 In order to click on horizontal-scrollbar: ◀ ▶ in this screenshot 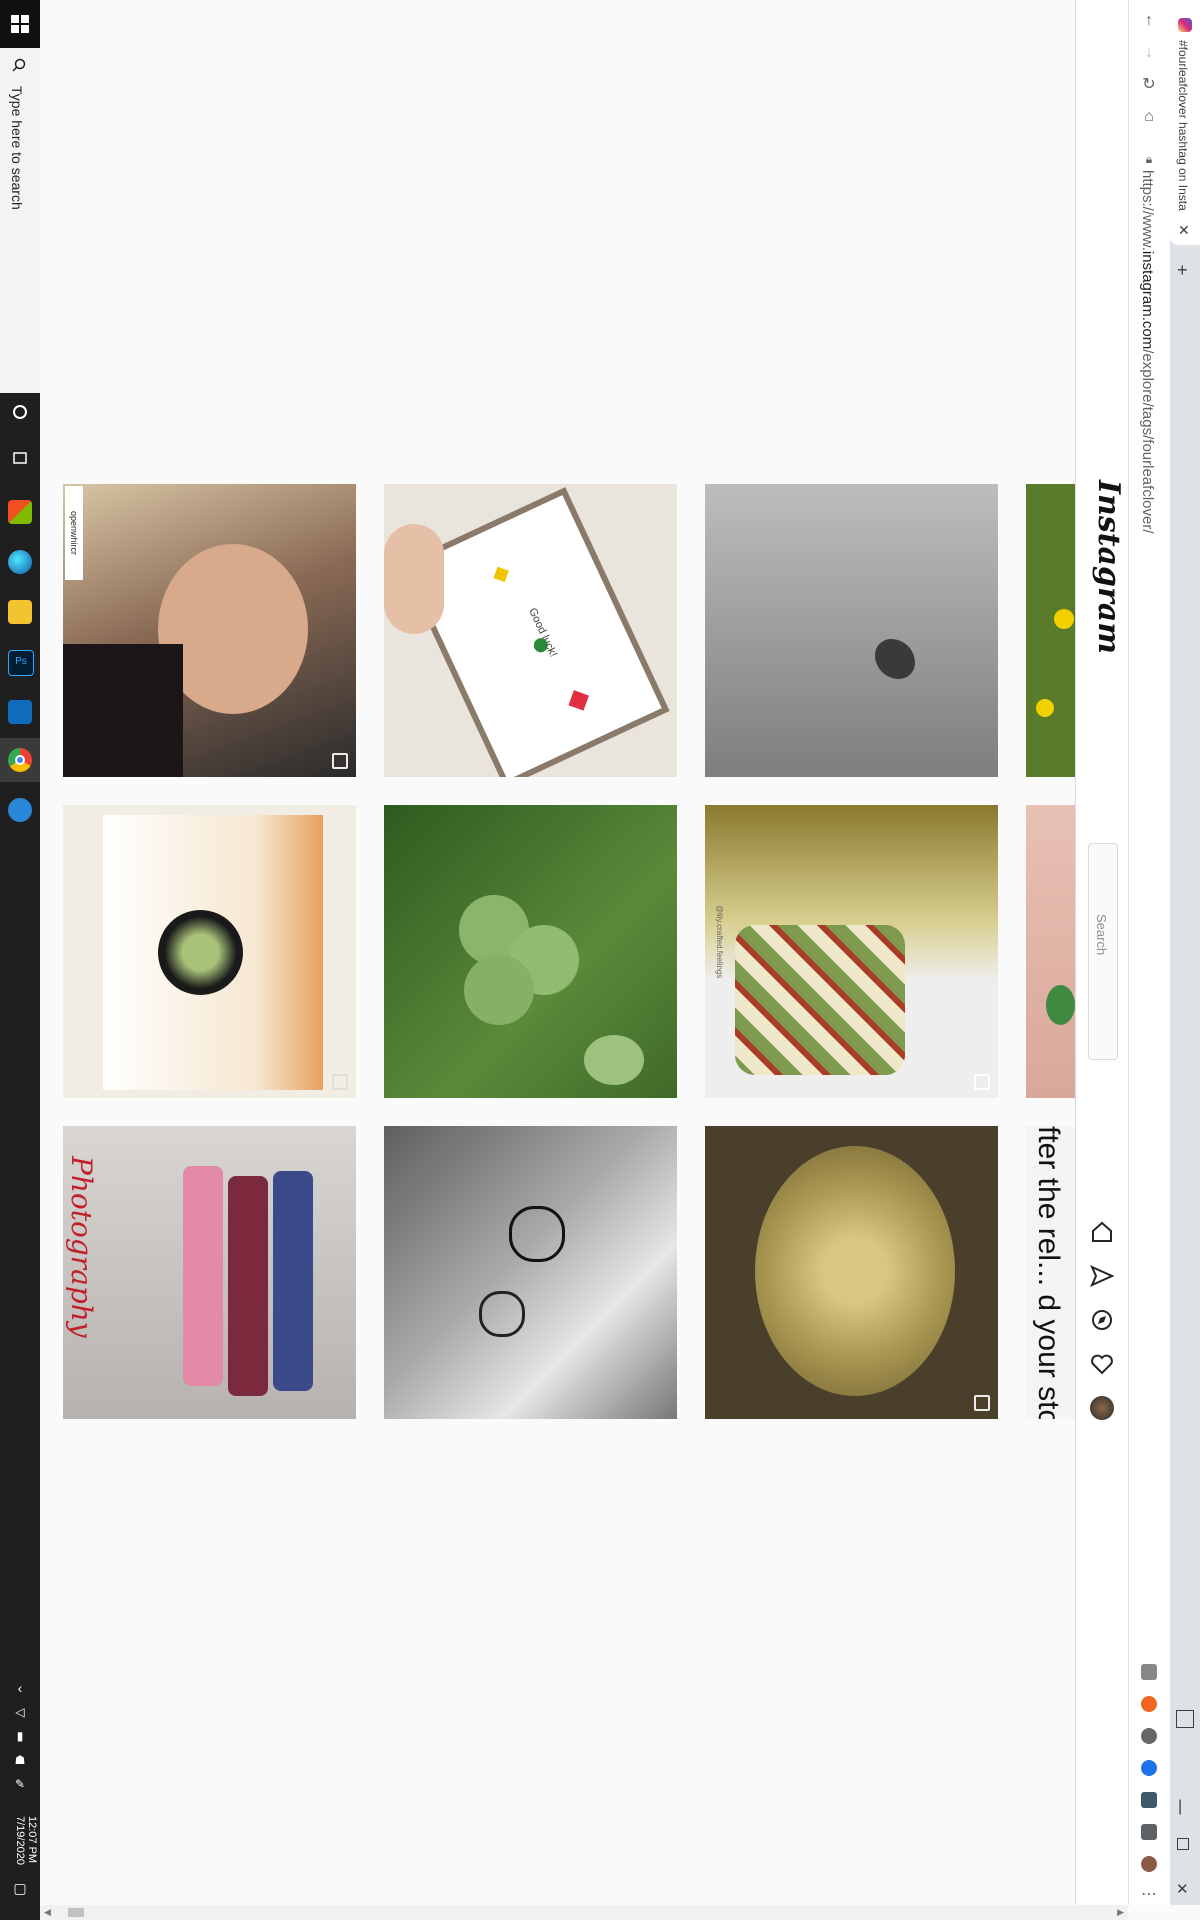, I will do `click(584, 1912)`.